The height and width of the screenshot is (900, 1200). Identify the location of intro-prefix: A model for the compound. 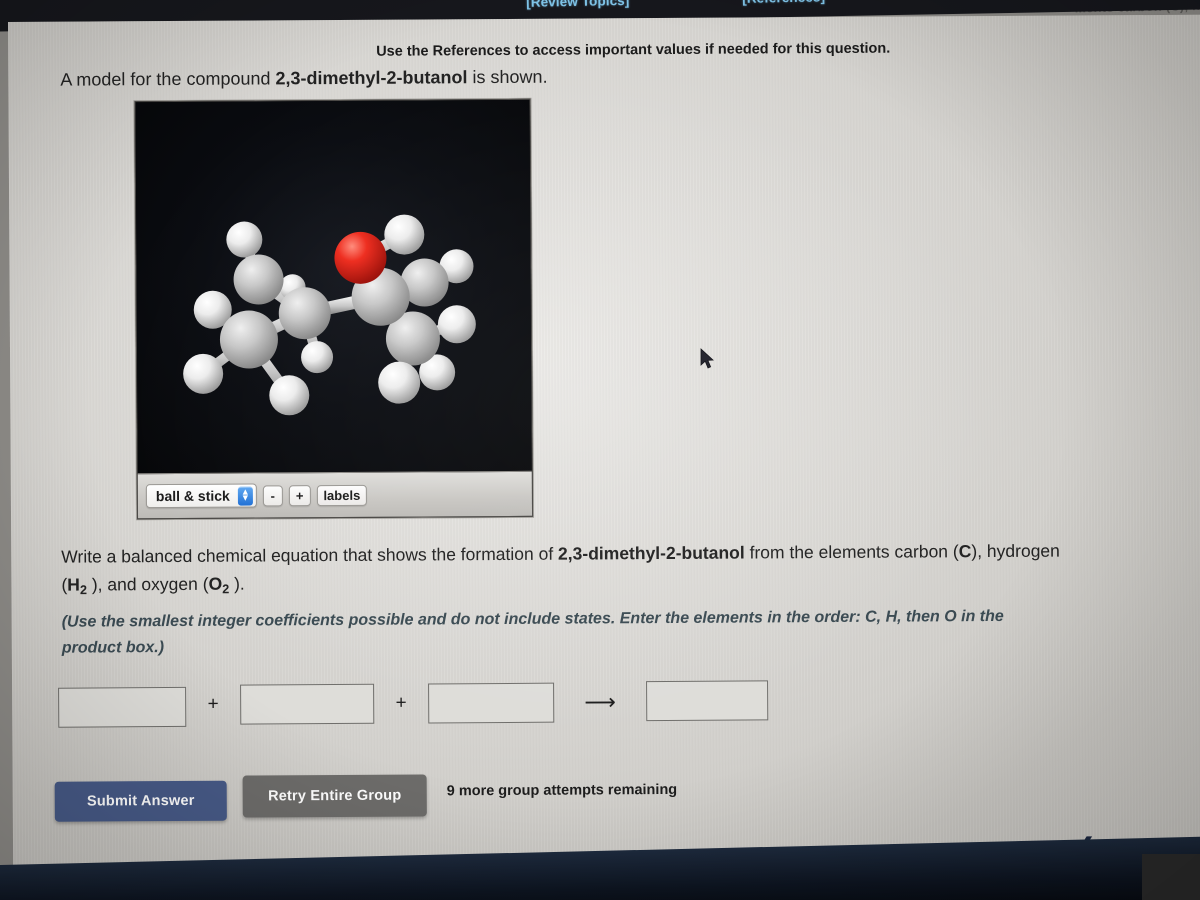
(168, 79).